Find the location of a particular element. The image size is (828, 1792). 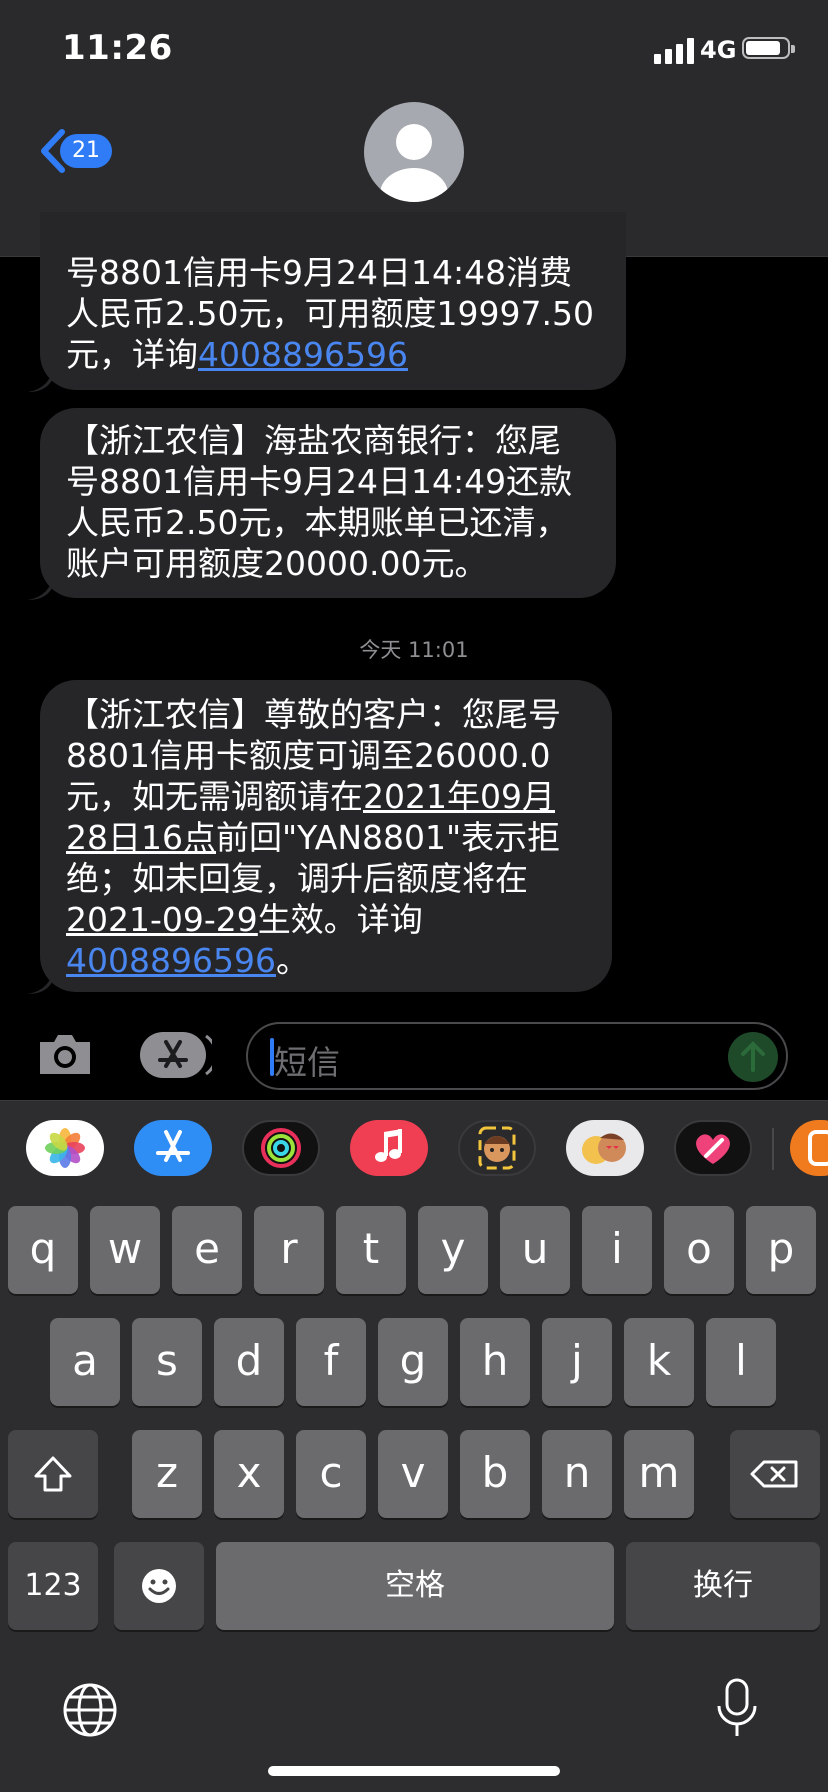

animoji-icon is located at coordinates (605, 1148).